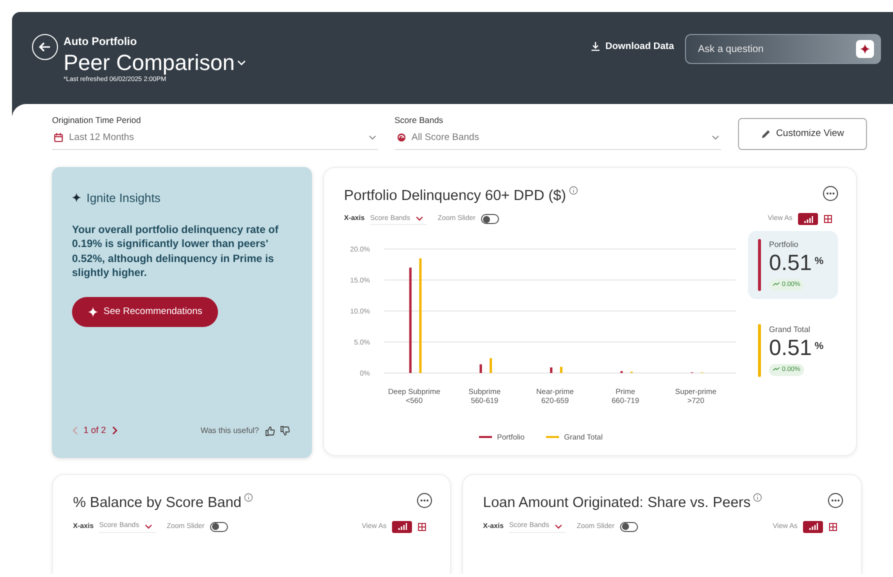  Describe the element at coordinates (595, 47) in the screenshot. I see `download-icon` at that location.